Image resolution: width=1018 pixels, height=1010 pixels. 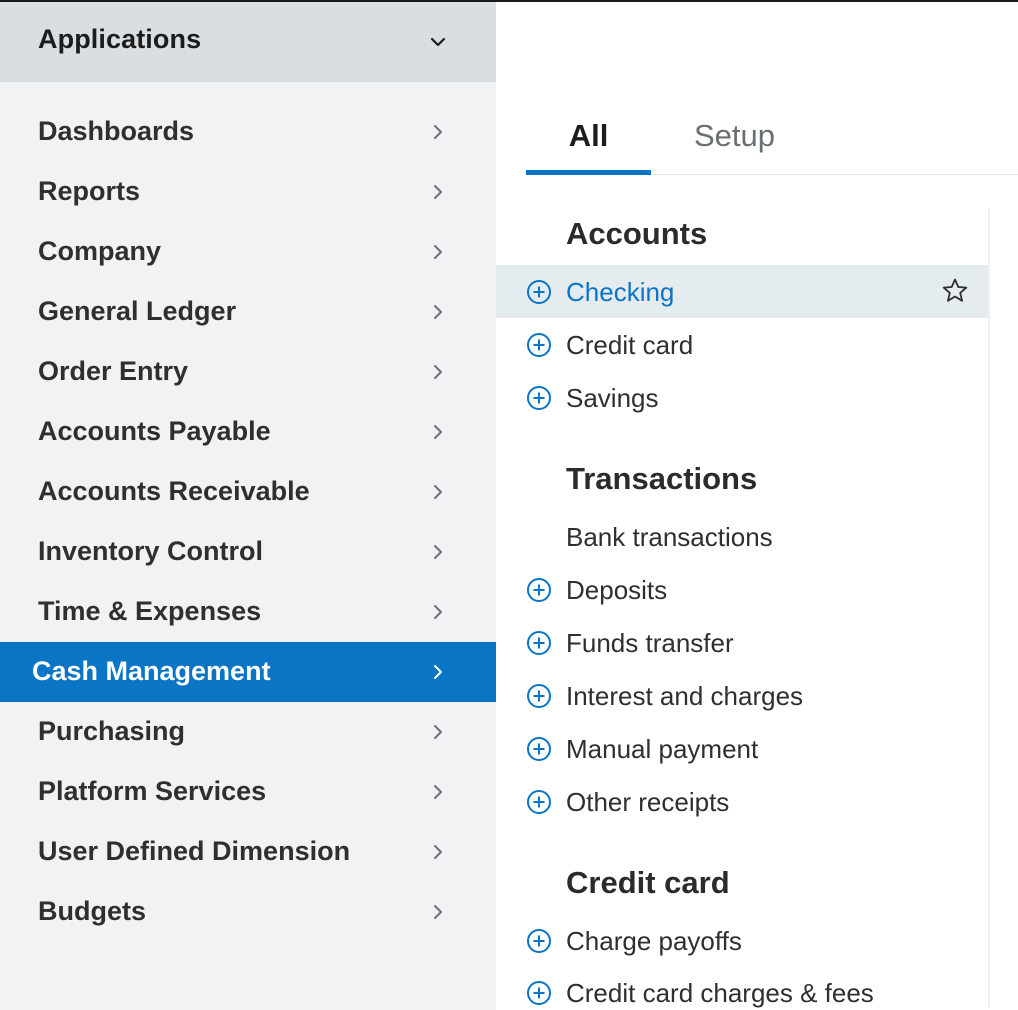 What do you see at coordinates (120, 39) in the screenshot?
I see `applications-title: Applications` at bounding box center [120, 39].